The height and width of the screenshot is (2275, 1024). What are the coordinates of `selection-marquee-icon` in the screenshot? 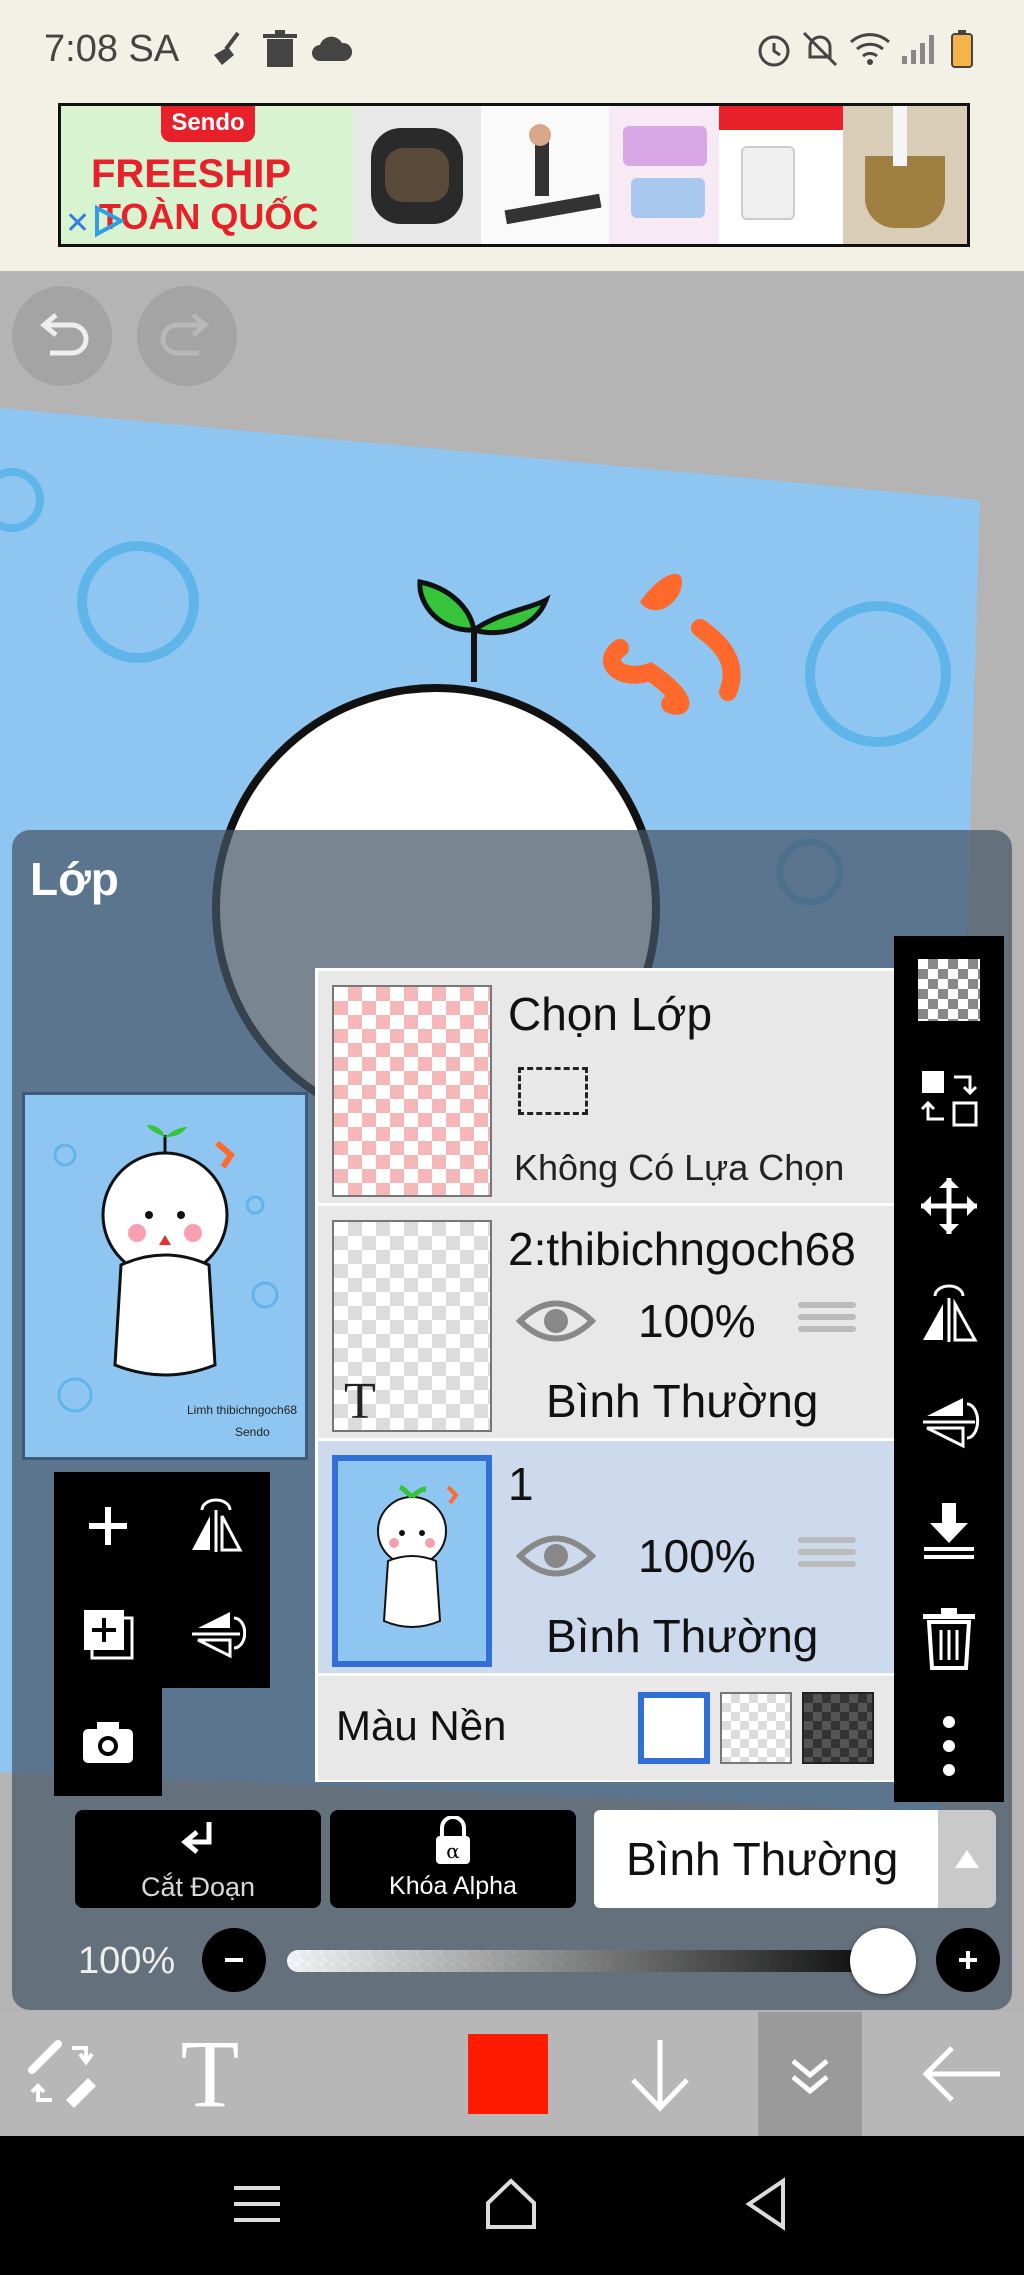 It's located at (553, 1091).